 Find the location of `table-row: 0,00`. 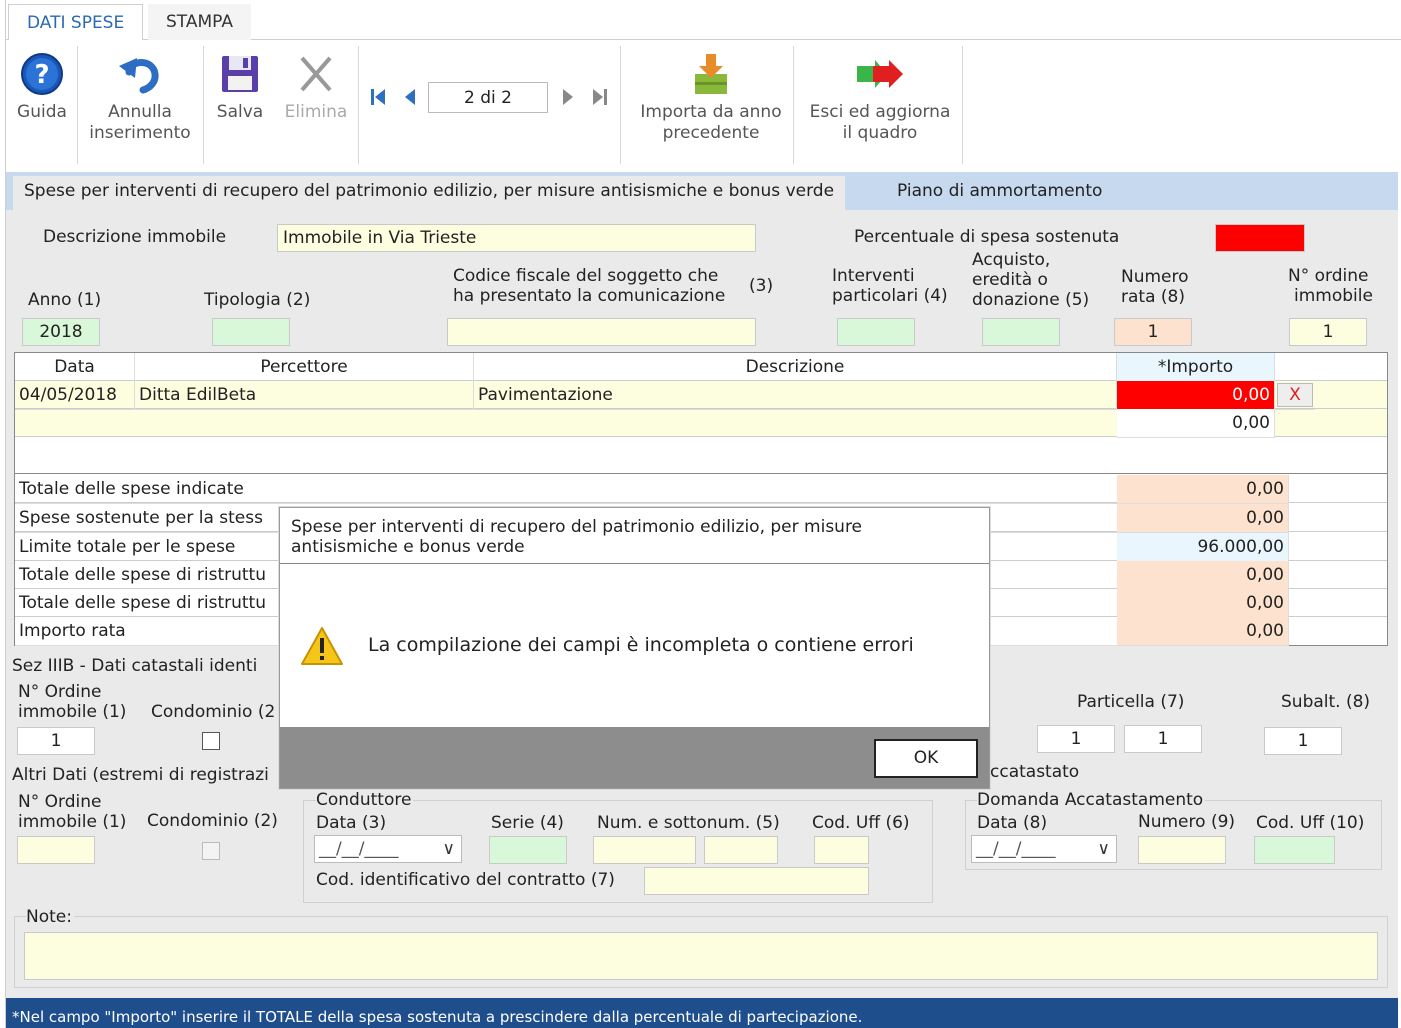

table-row: 0,00 is located at coordinates (701, 423).